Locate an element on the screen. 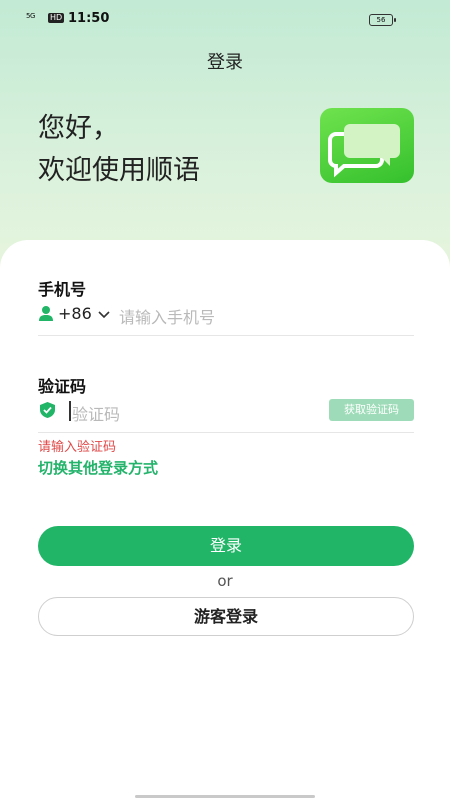 This screenshot has height=800, width=450. status-time: 11:50 is located at coordinates (89, 18).